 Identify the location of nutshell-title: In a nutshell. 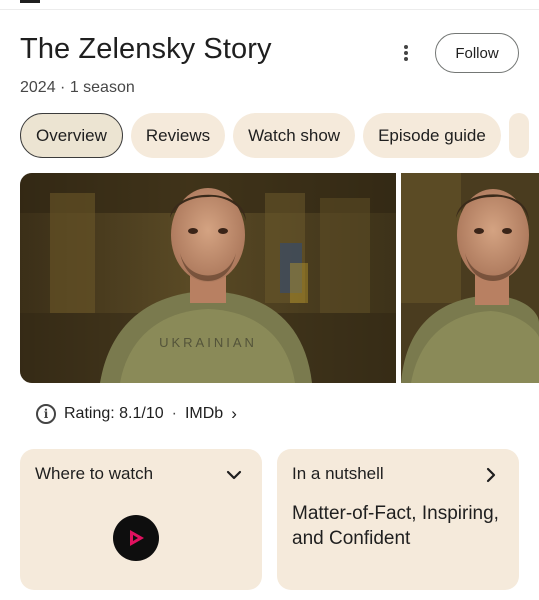
(338, 473).